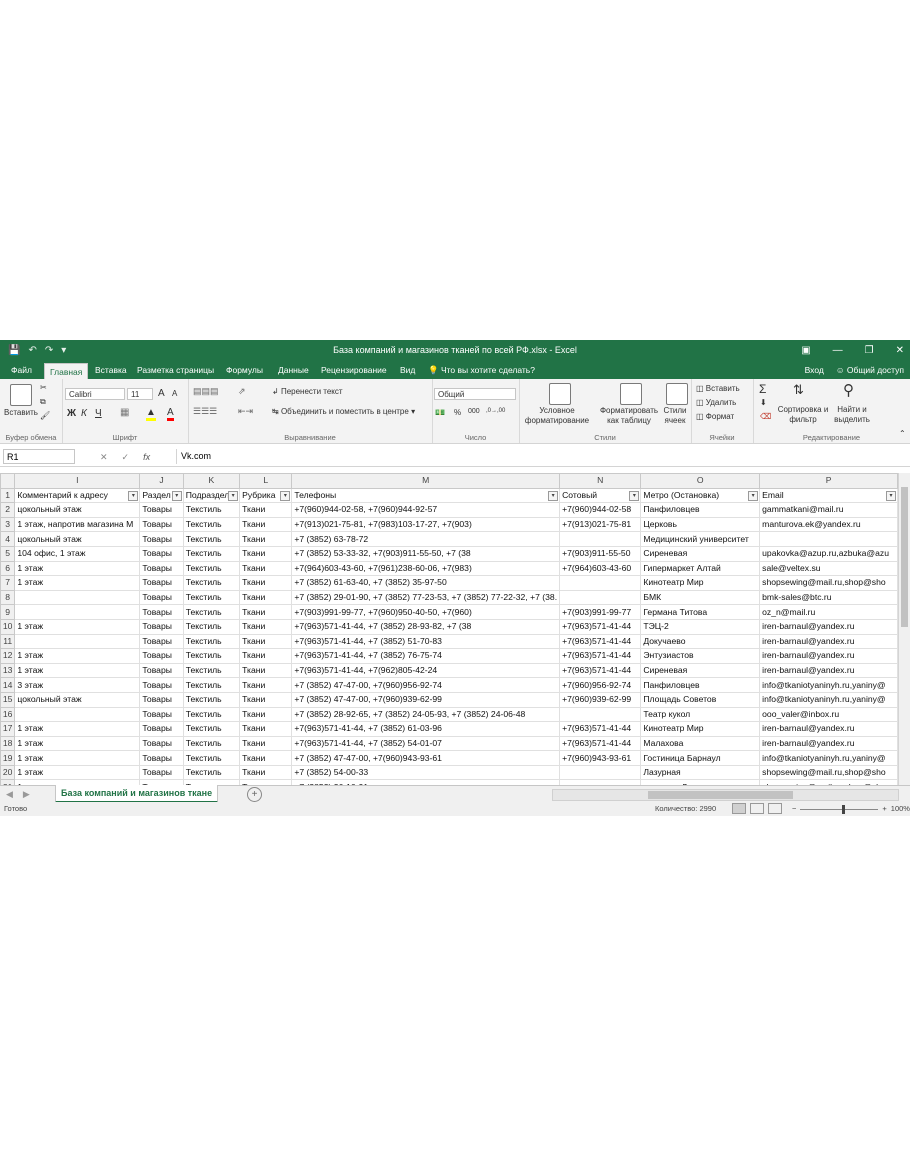  I want to click on name-box: R1, so click(39, 456).